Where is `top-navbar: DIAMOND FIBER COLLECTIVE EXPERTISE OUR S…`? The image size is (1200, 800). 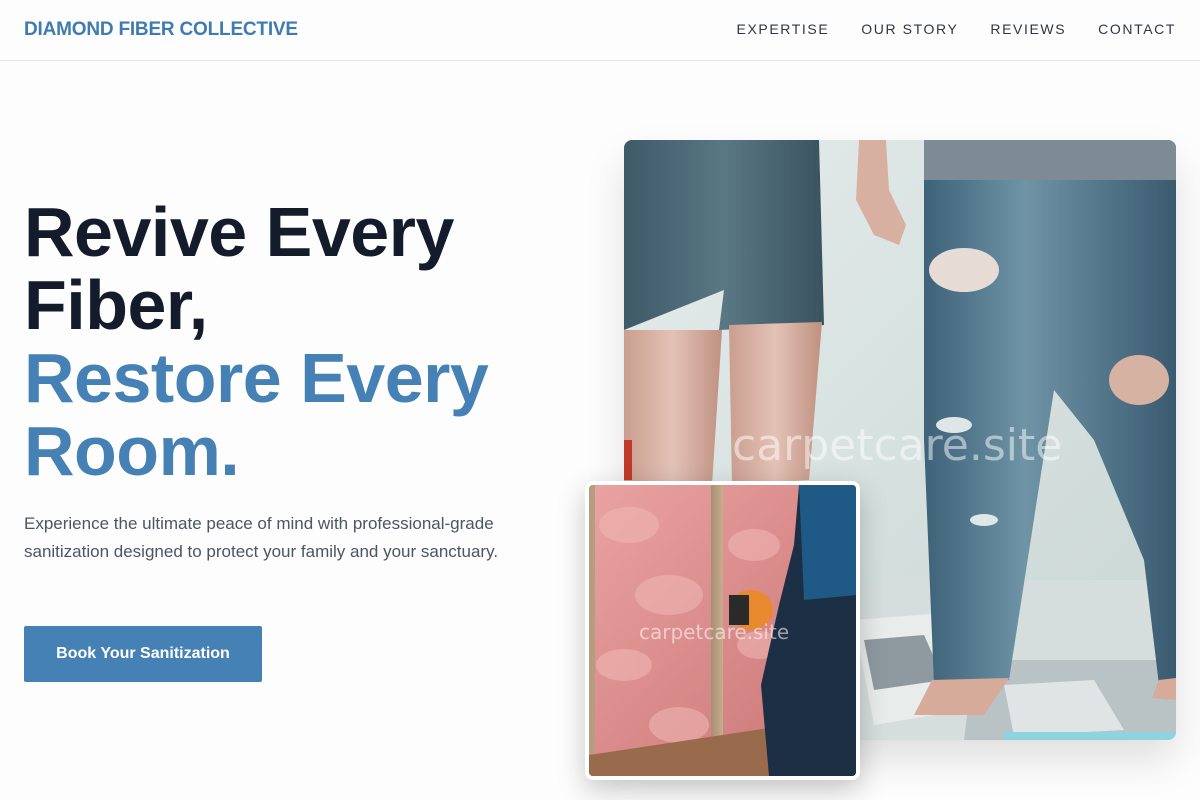
top-navbar: DIAMOND FIBER COLLECTIVE EXPERTISE OUR S… is located at coordinates (600, 30).